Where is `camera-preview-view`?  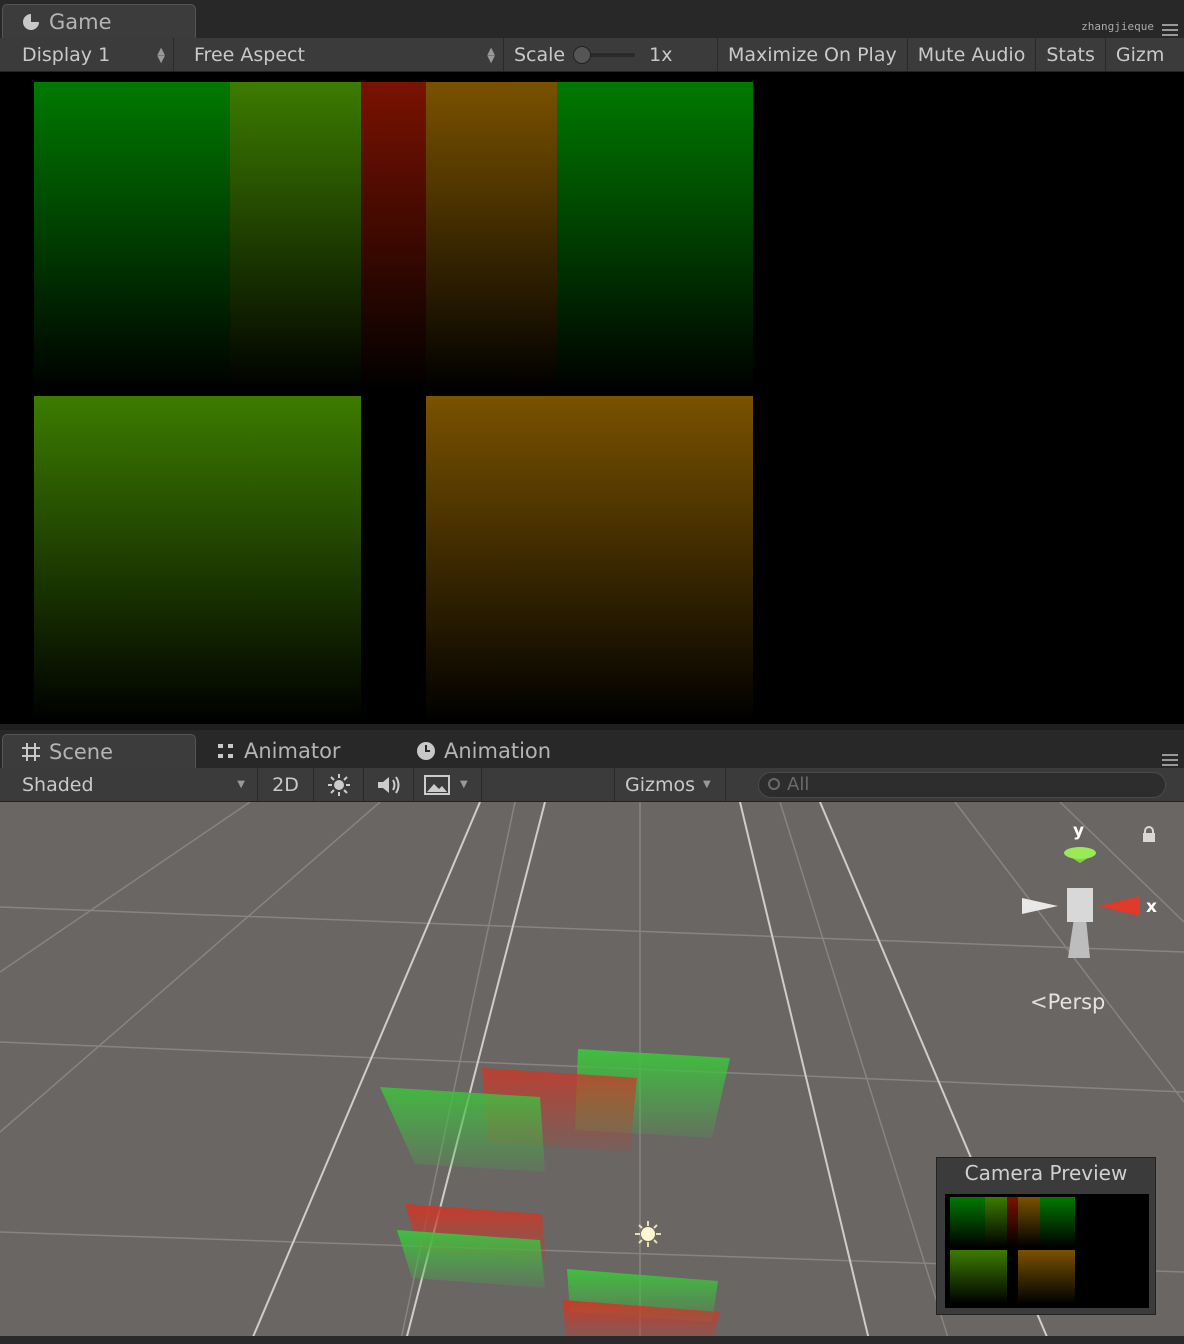 camera-preview-view is located at coordinates (1047, 1251).